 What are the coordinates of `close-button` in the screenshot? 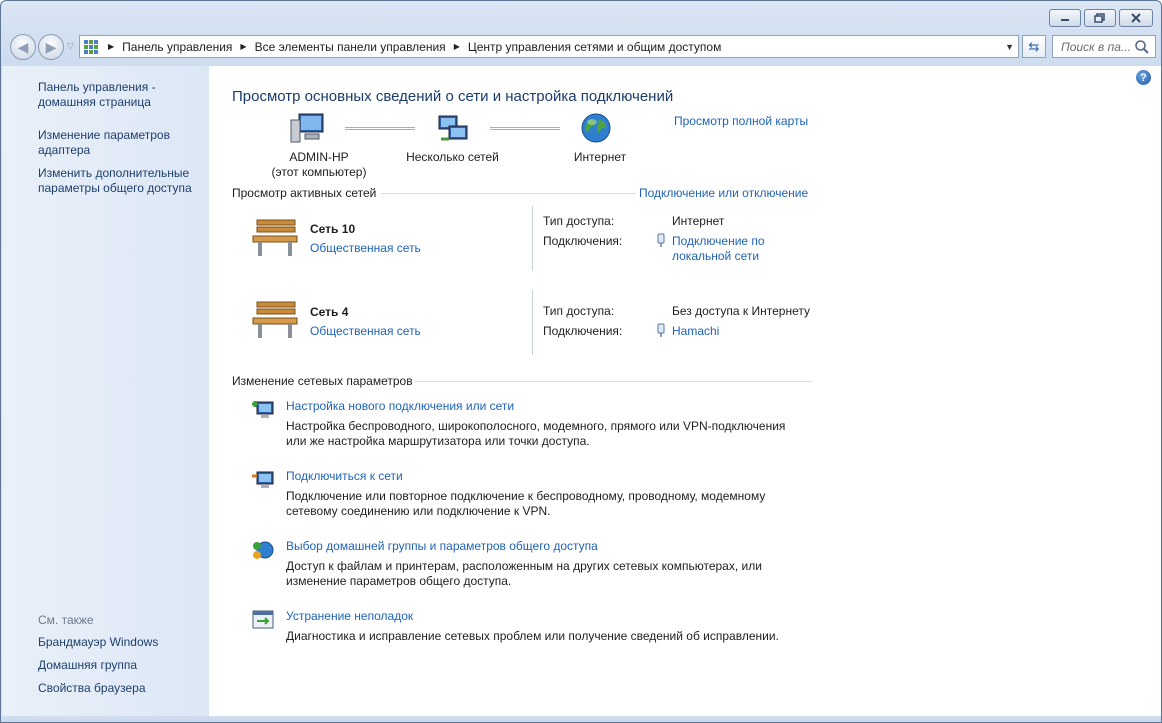 It's located at (1136, 18).